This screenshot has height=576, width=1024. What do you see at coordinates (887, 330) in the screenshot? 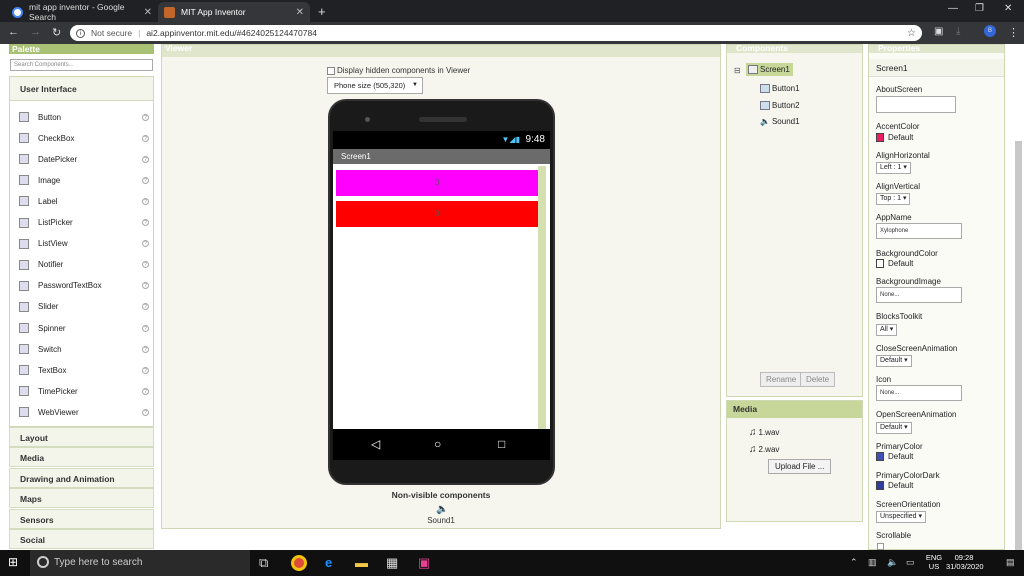
I see `blocks-toolkit-select: All ▾` at bounding box center [887, 330].